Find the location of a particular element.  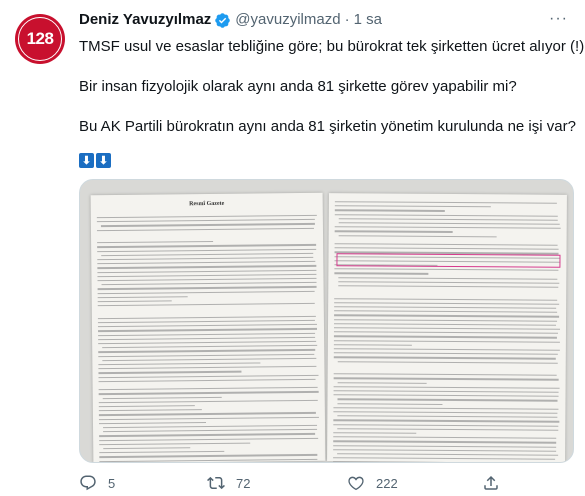

like-icon is located at coordinates (356, 483).